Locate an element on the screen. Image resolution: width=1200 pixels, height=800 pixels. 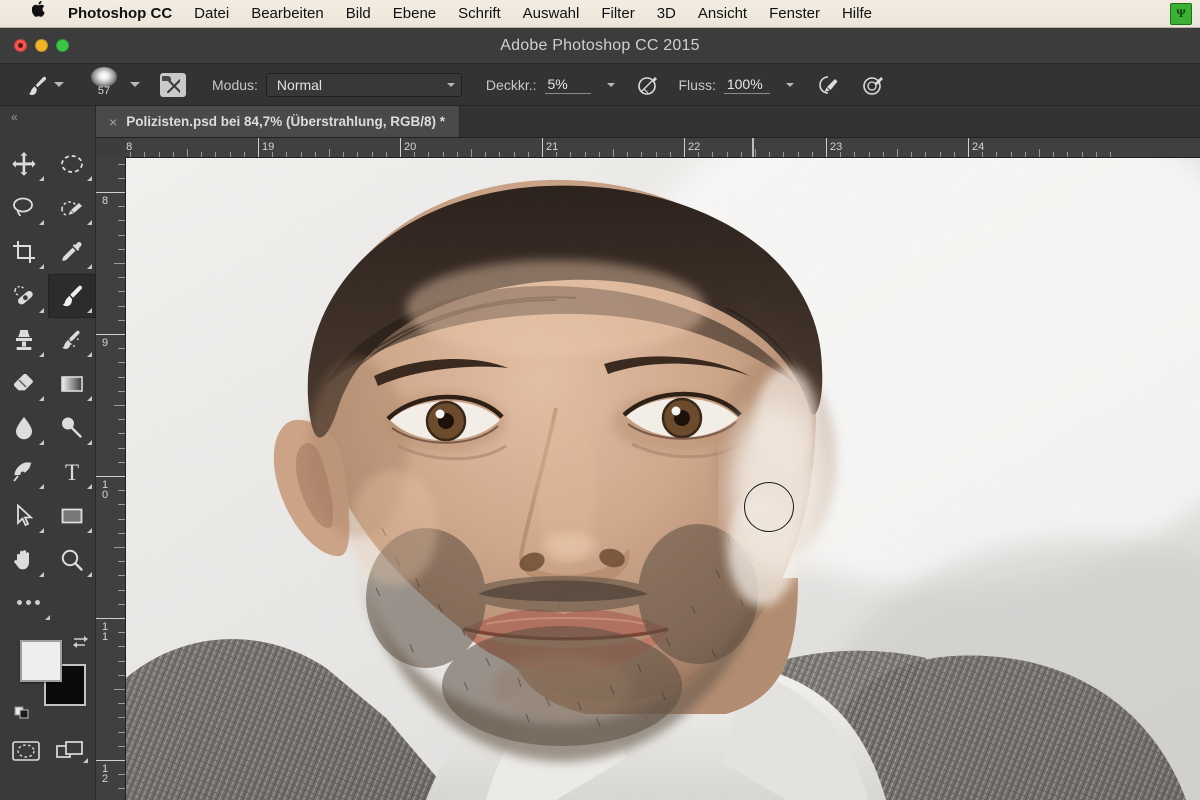
menu-status-app-icon: Ψ is located at coordinates (1181, 13).